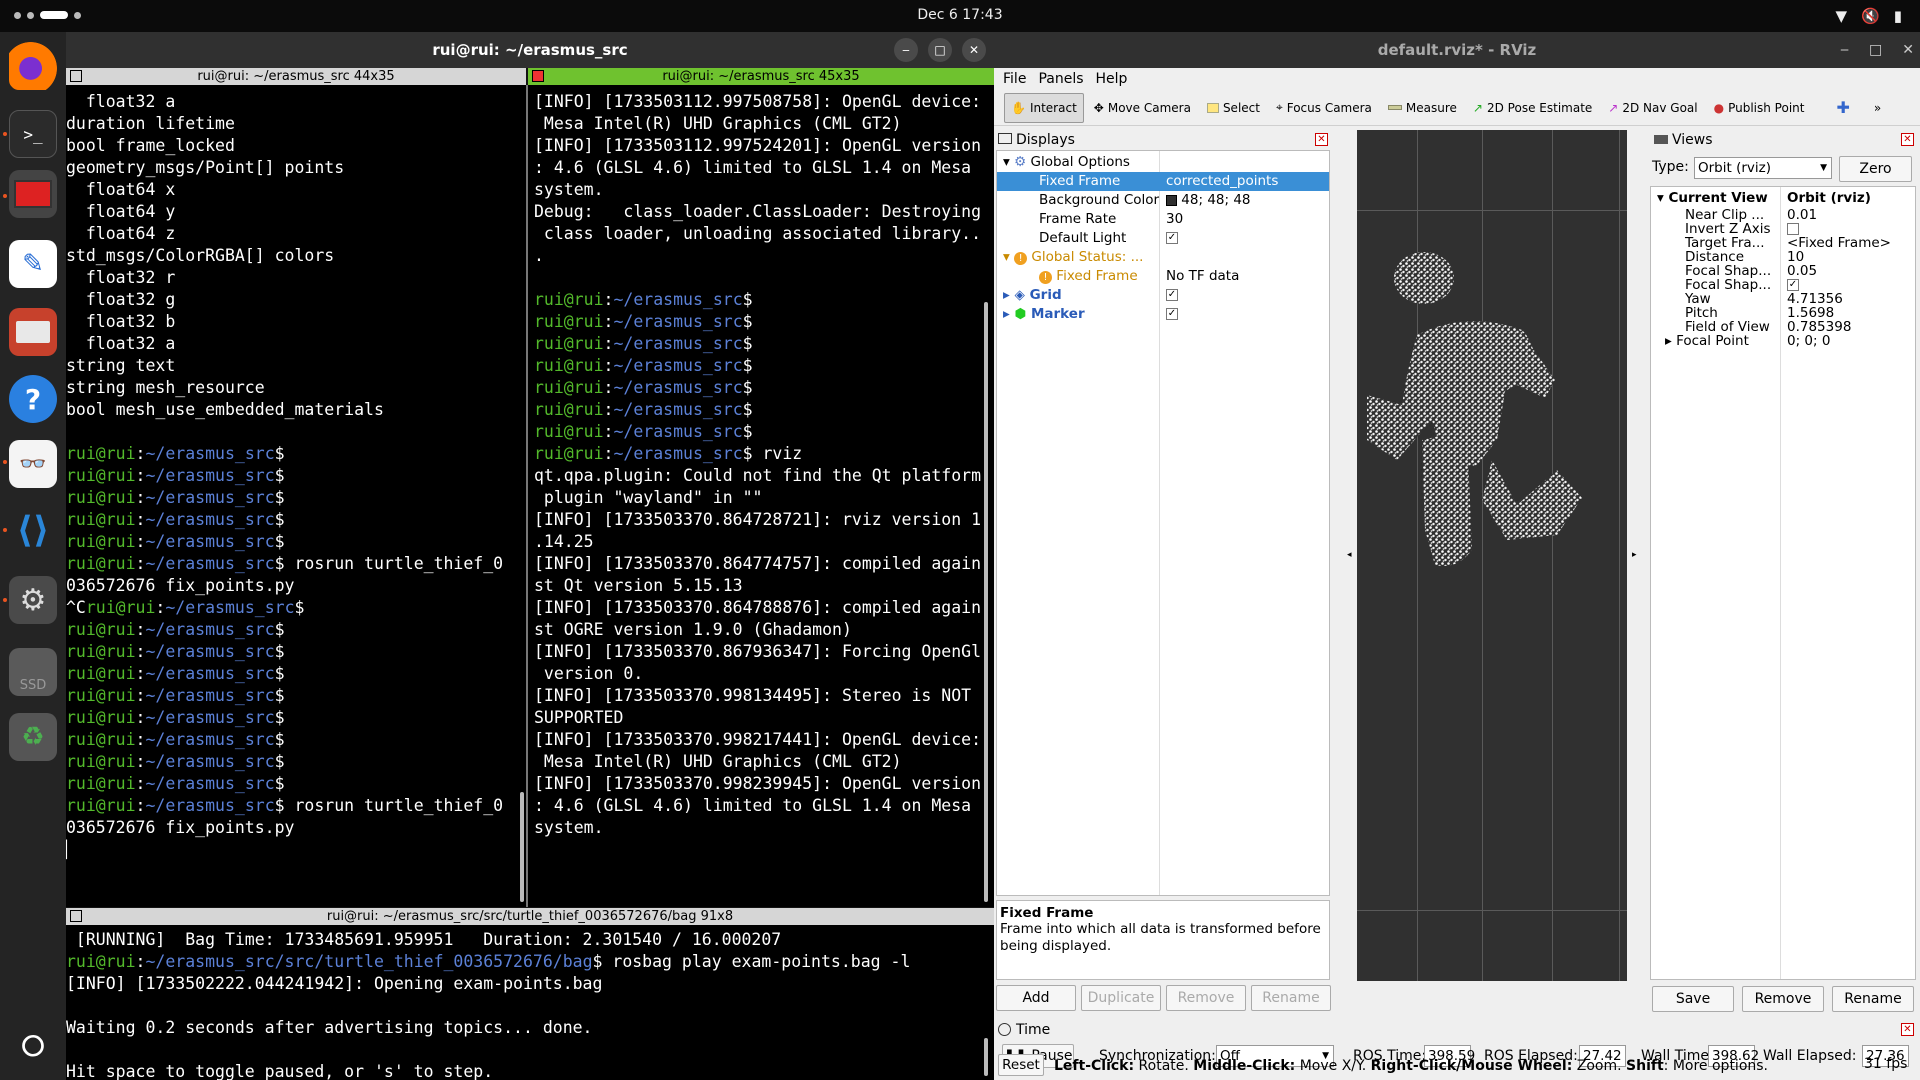  Describe the element at coordinates (1032, 295) in the screenshot. I see `tree-grid: ▸ ◈ Grid` at that location.